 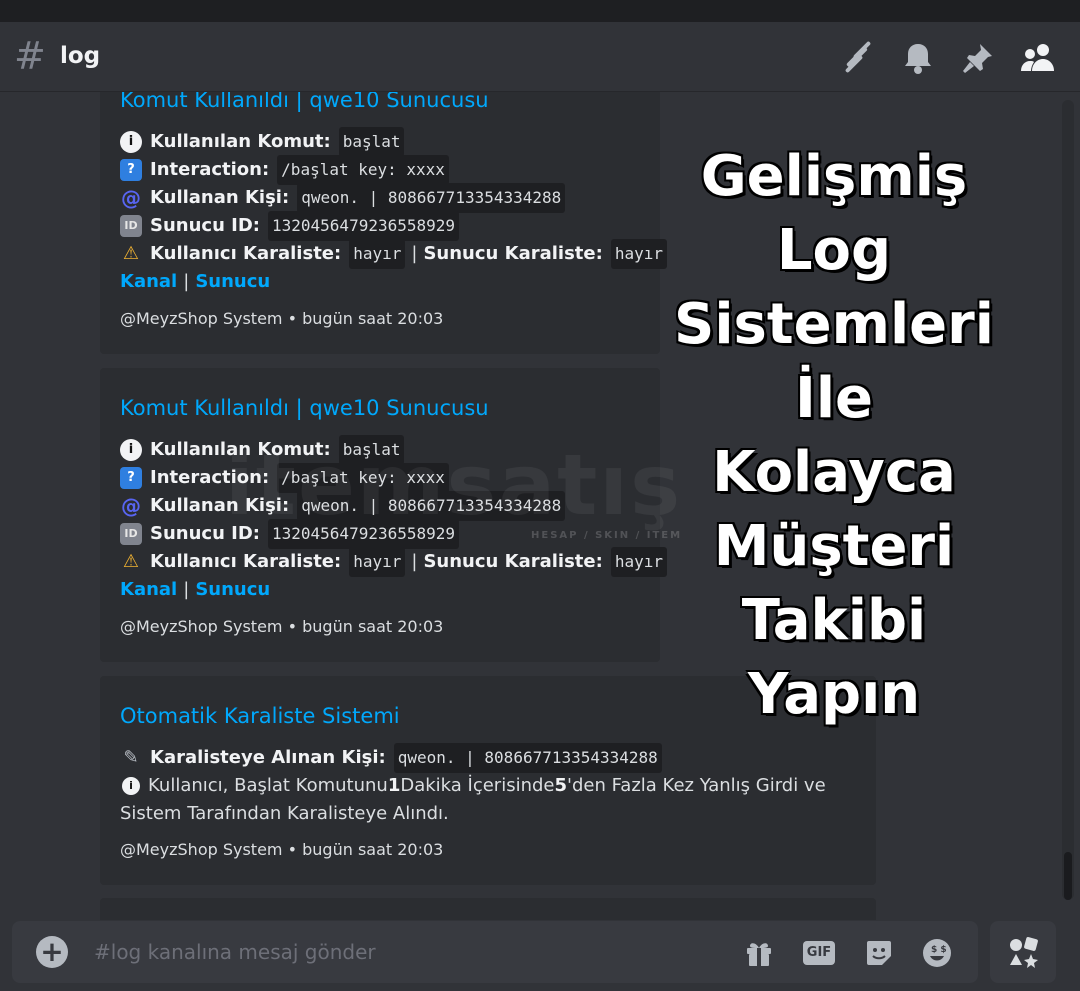 What do you see at coordinates (235, 952) in the screenshot?
I see `message-input: #log kanalına mesaj gönder` at bounding box center [235, 952].